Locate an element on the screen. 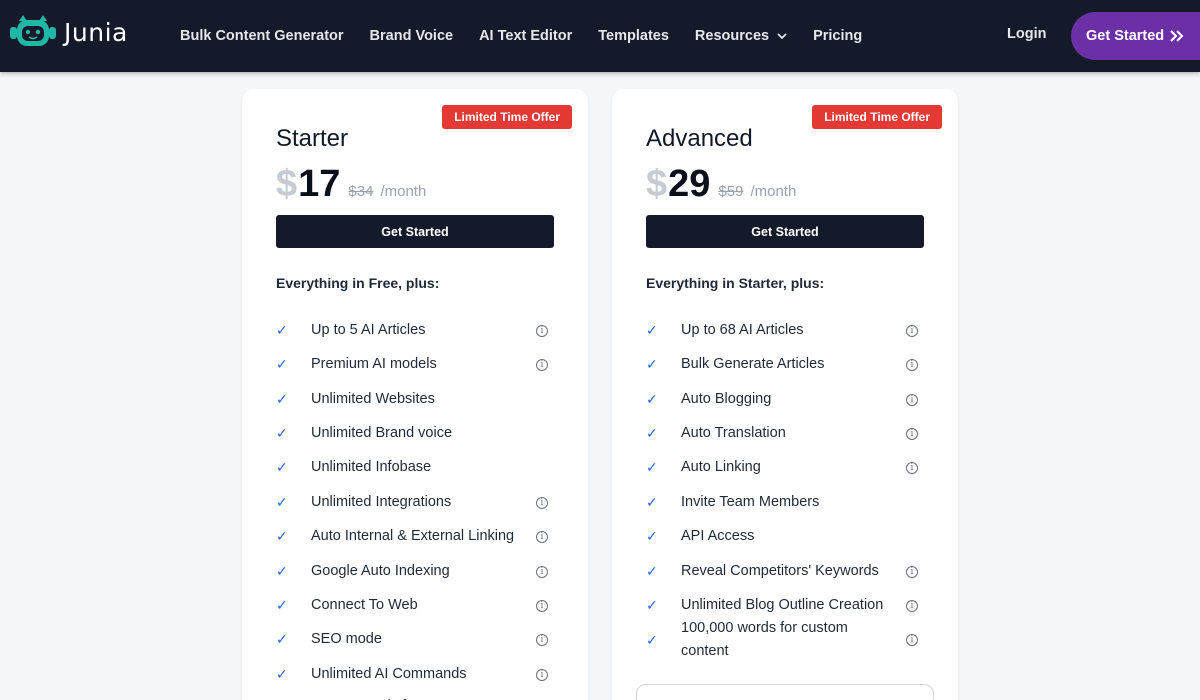 The height and width of the screenshot is (700, 1200). feature-text: Premium AI models is located at coordinates (374, 364).